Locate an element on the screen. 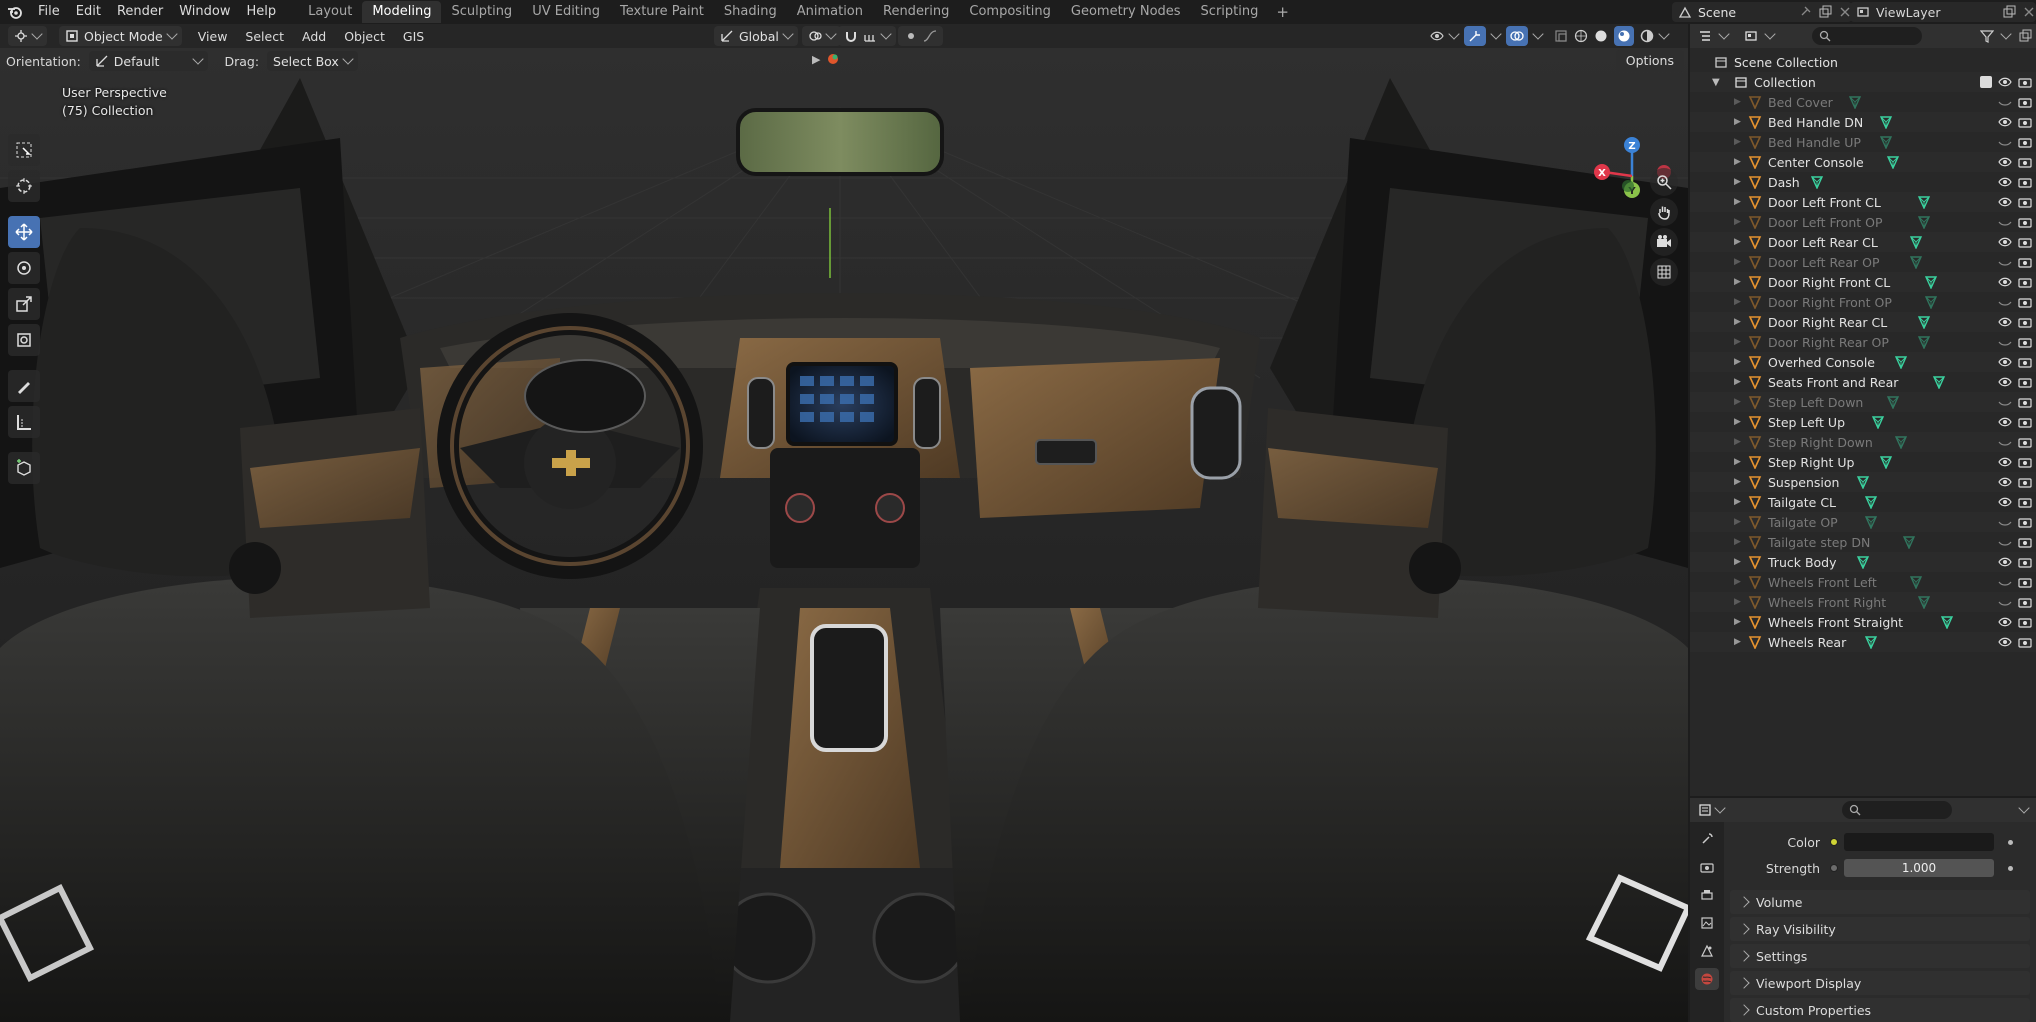 The width and height of the screenshot is (2036, 1022). outliner-item-door-right-front-op: ▶ Door Right Front OP is located at coordinates (1863, 302).